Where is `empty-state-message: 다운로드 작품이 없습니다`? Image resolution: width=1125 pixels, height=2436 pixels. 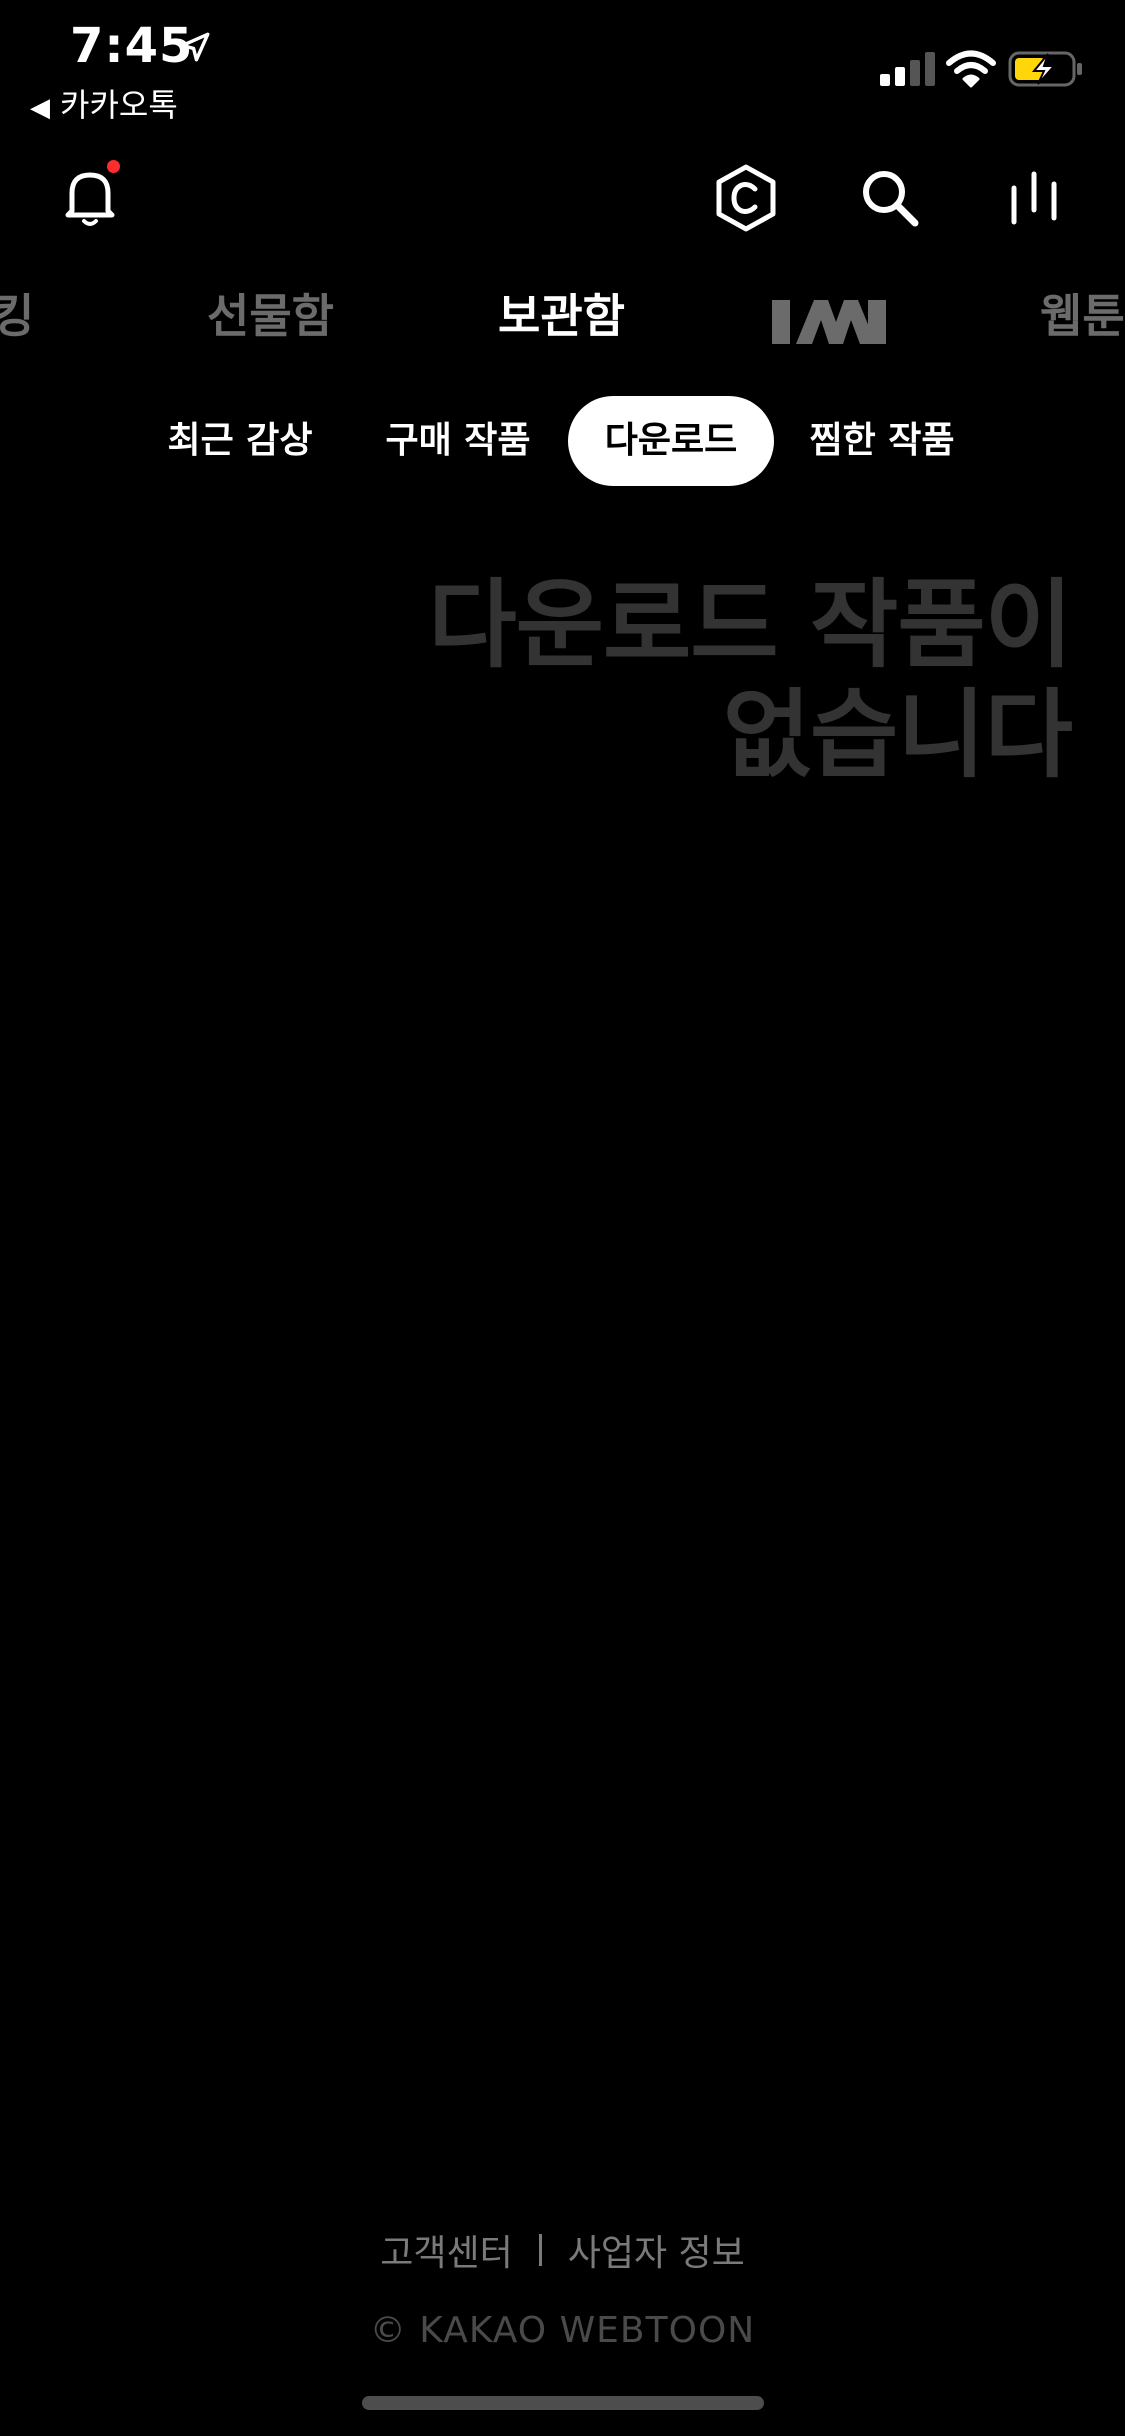 empty-state-message: 다운로드 작품이 없습니다 is located at coordinates (750, 680).